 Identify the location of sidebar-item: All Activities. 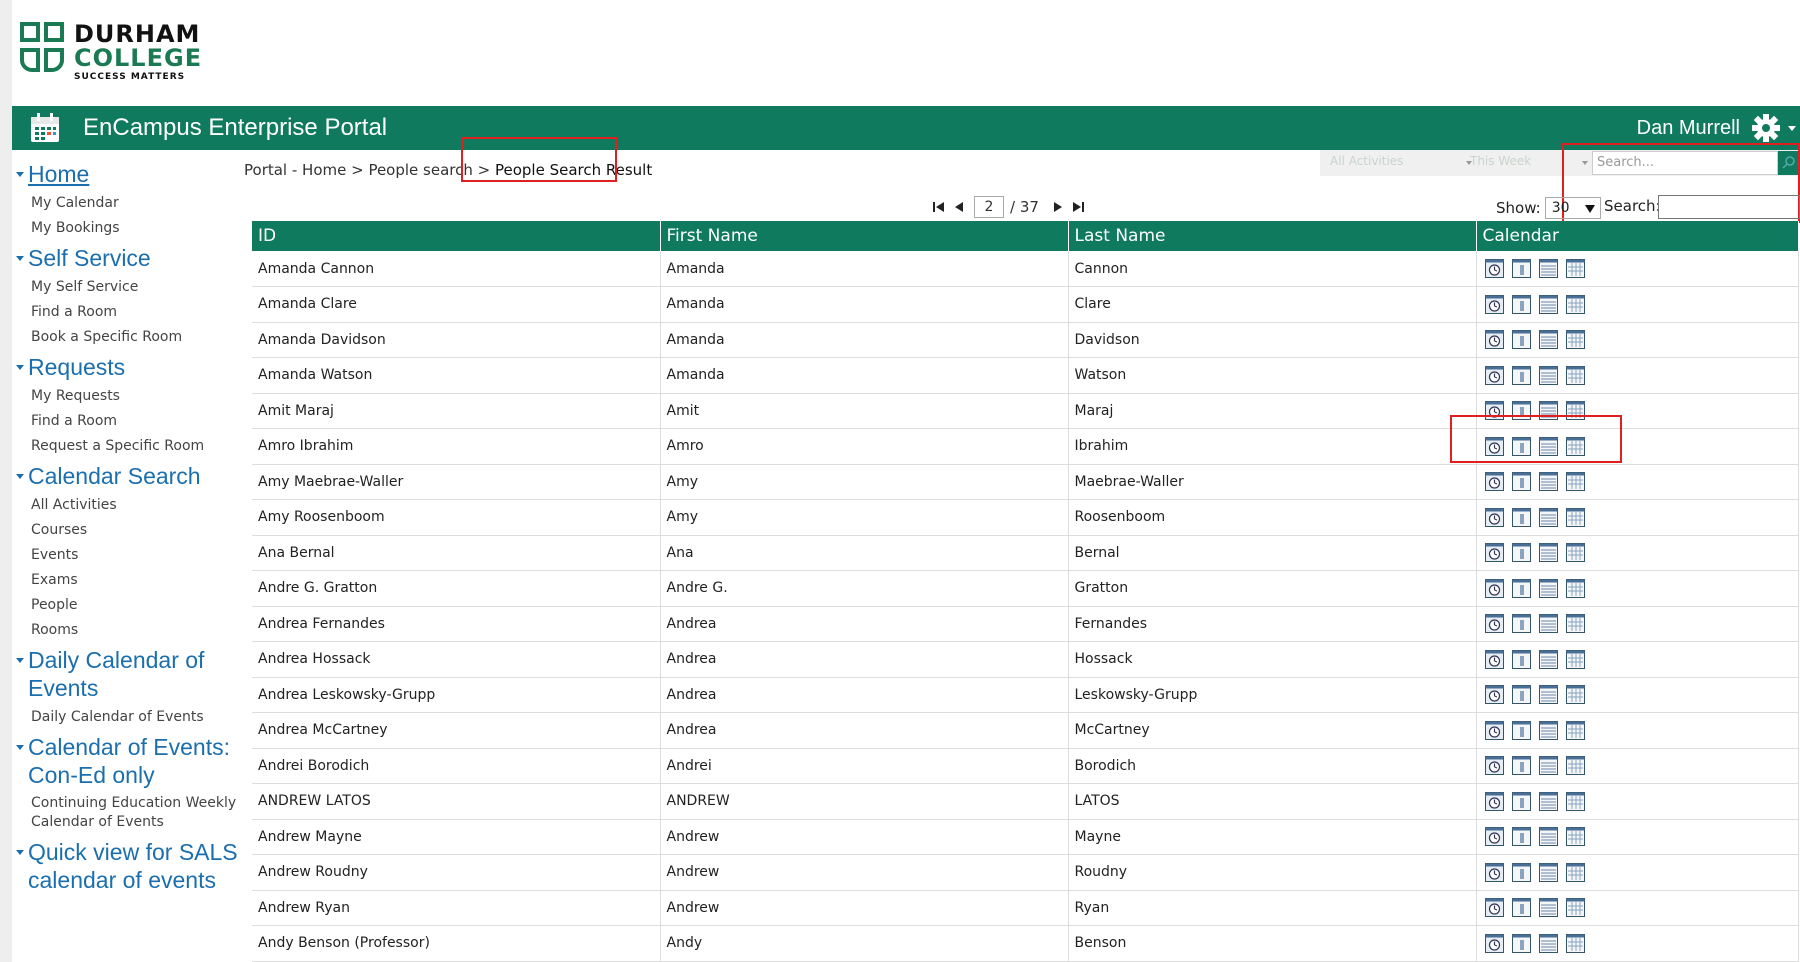
(128, 505).